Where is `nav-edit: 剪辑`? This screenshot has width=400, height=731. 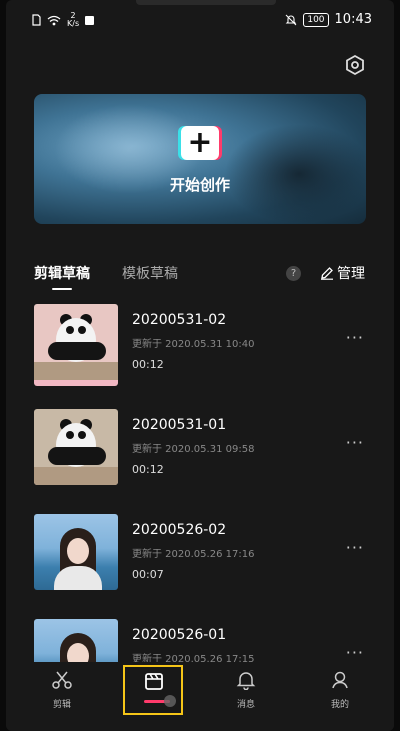
nav-edit: 剪辑 is located at coordinates (62, 690).